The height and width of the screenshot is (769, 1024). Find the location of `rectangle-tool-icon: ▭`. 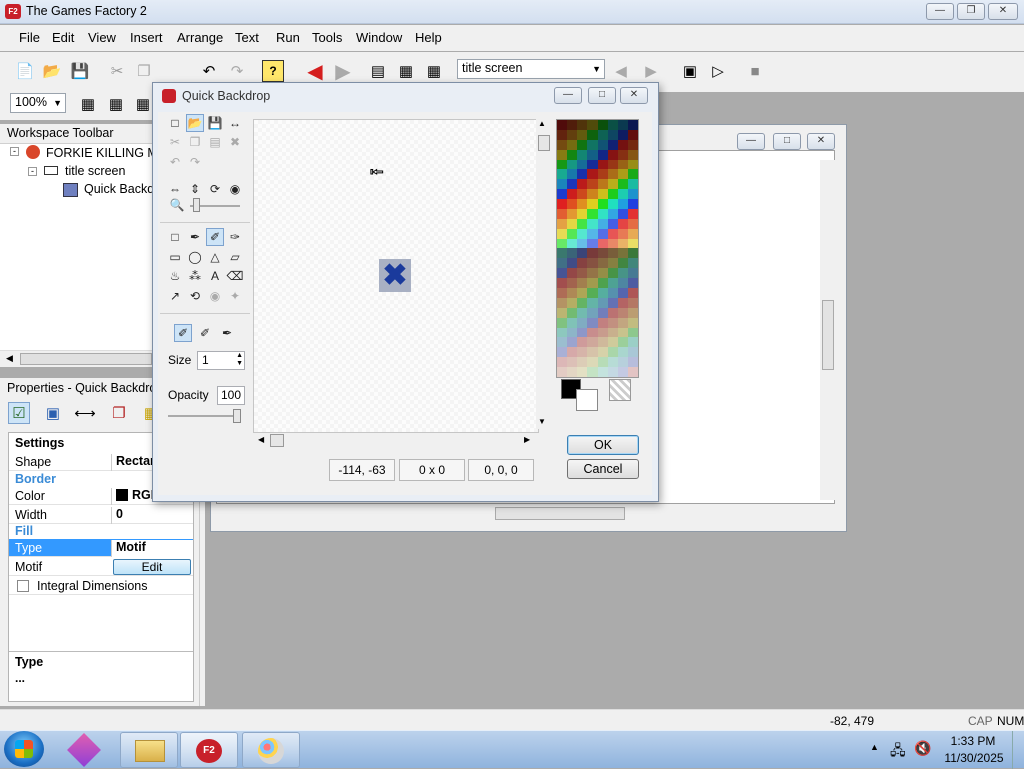

rectangle-tool-icon: ▭ is located at coordinates (175, 257).